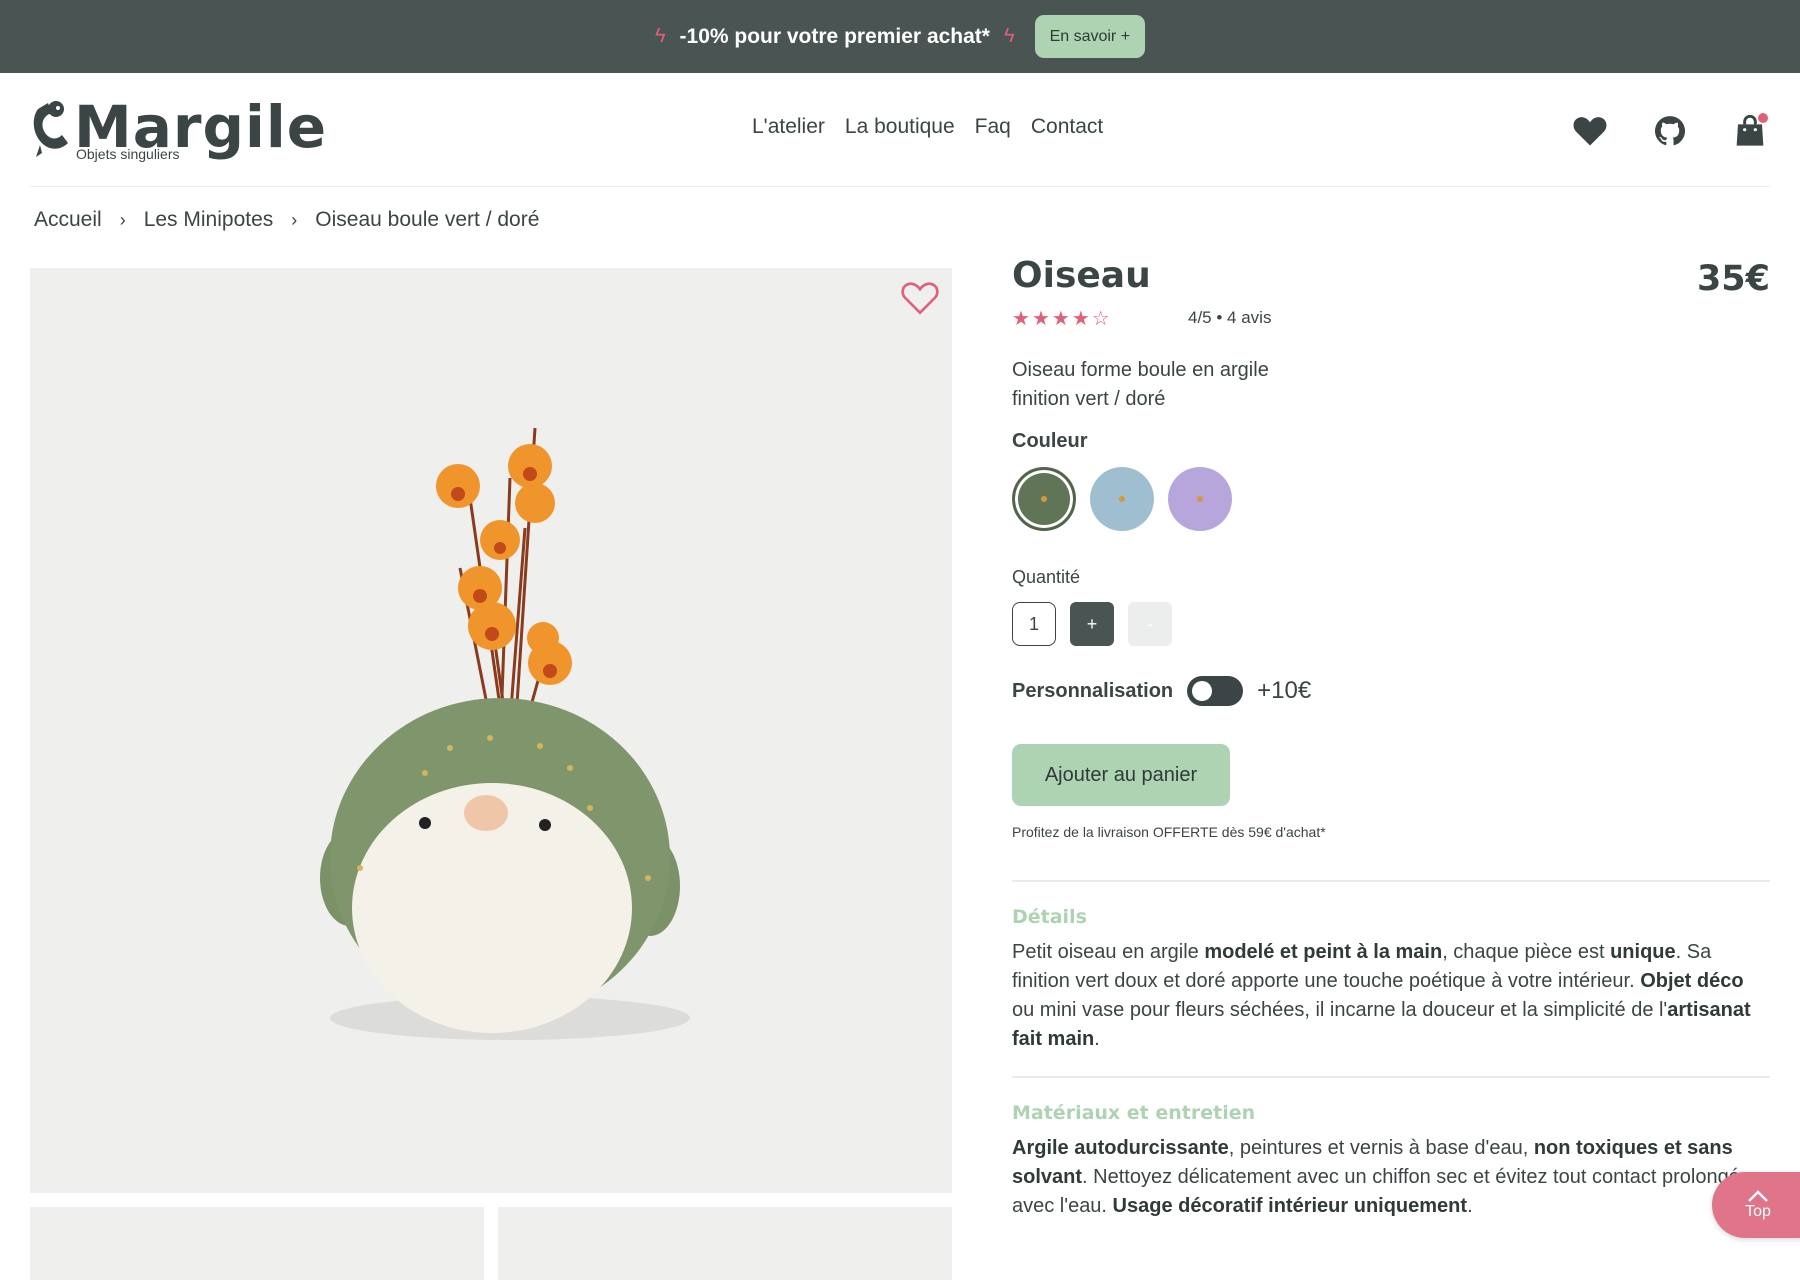  I want to click on materials-title: Matériaux et entretien, so click(1391, 1113).